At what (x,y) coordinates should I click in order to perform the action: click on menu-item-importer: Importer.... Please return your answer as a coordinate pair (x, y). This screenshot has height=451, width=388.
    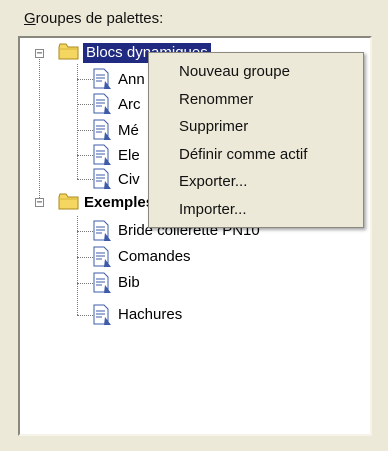
    Looking at the image, I should click on (213, 210).